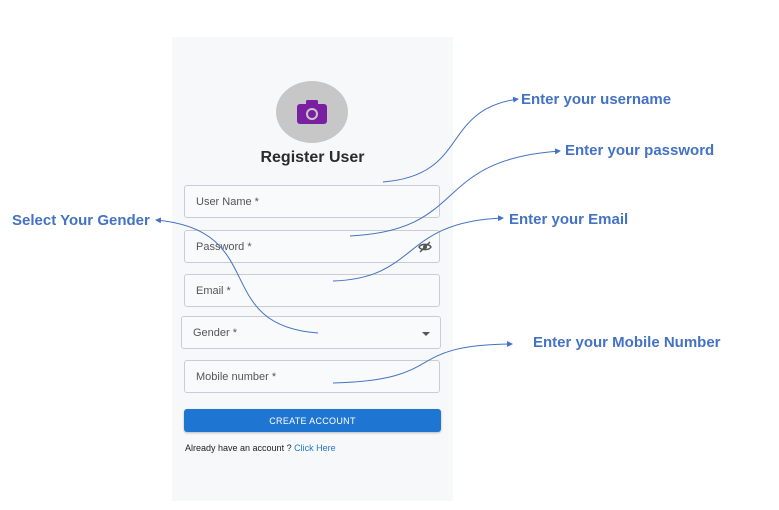  I want to click on username-arrow, so click(450, 139).